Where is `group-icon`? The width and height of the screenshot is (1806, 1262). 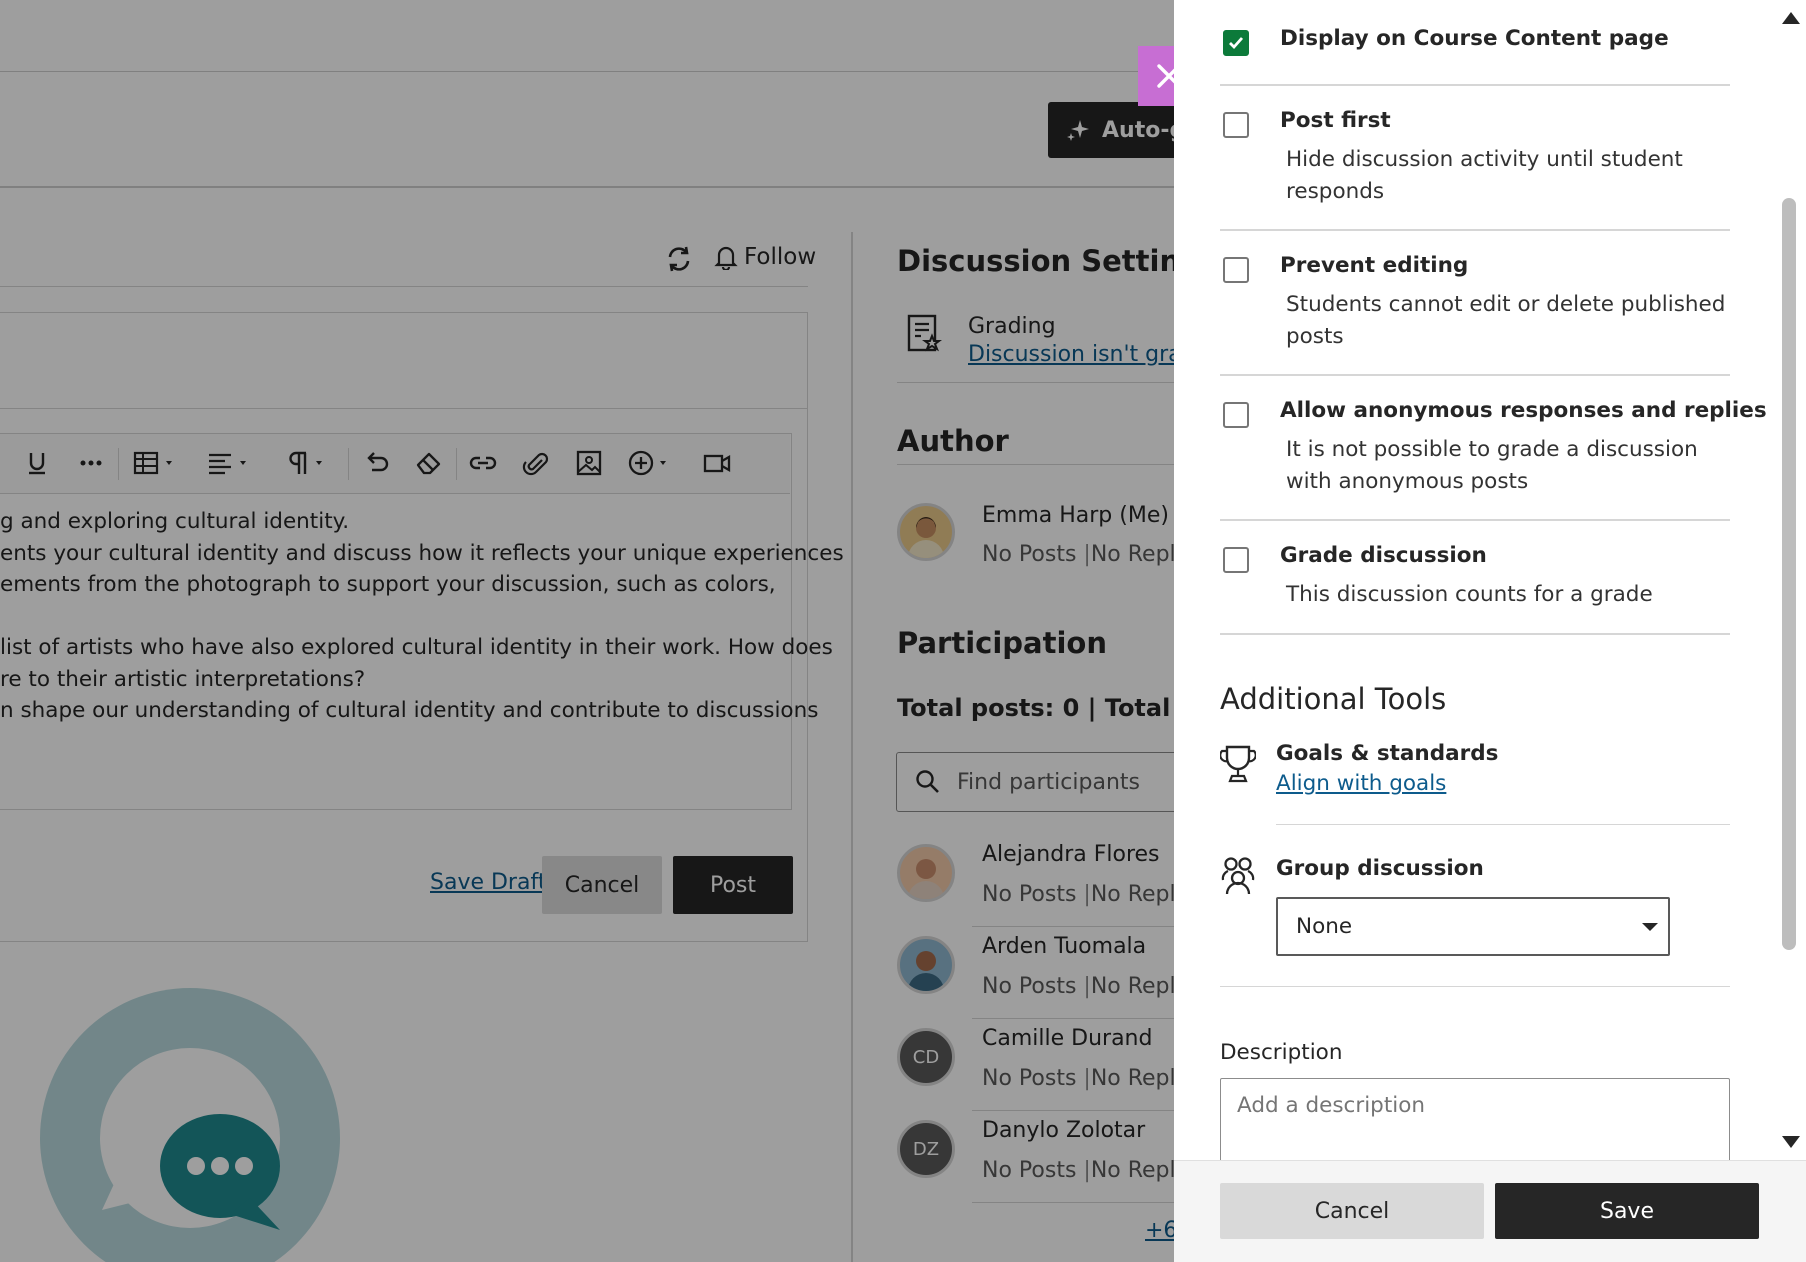 group-icon is located at coordinates (1238, 876).